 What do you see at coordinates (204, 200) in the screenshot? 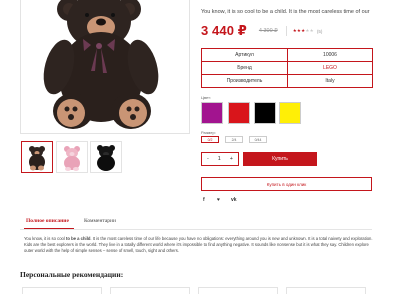
I see `facebook-icon: f` at bounding box center [204, 200].